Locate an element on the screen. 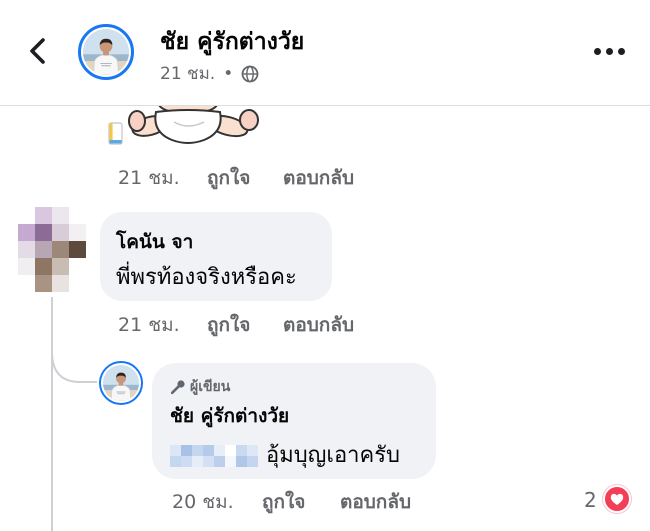 This screenshot has height=531, width=650. reply-text: อุ้มบุญเอาครับ is located at coordinates (333, 455).